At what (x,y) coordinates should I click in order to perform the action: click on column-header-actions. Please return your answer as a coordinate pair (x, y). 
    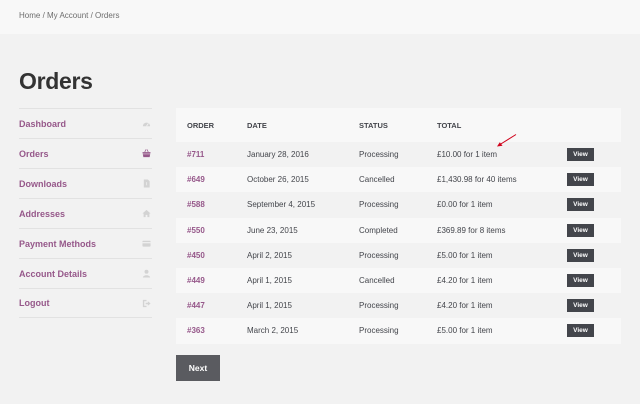
    Looking at the image, I should click on (588, 125).